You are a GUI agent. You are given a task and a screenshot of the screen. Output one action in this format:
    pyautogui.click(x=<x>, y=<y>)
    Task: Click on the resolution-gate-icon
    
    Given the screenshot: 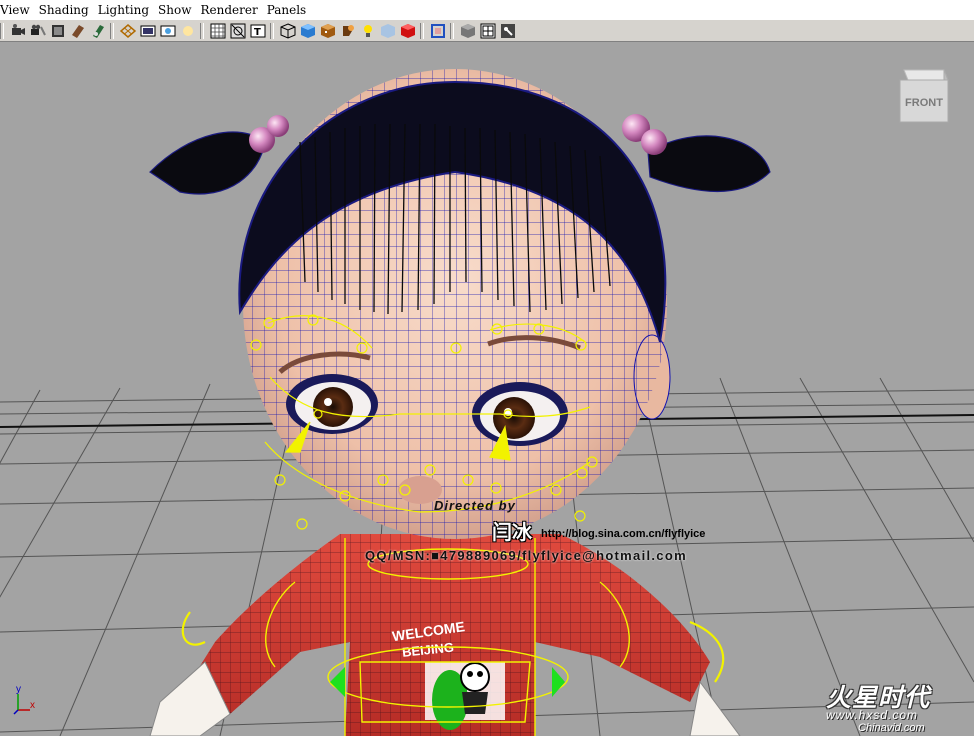 What is the action you would take?
    pyautogui.click(x=188, y=31)
    